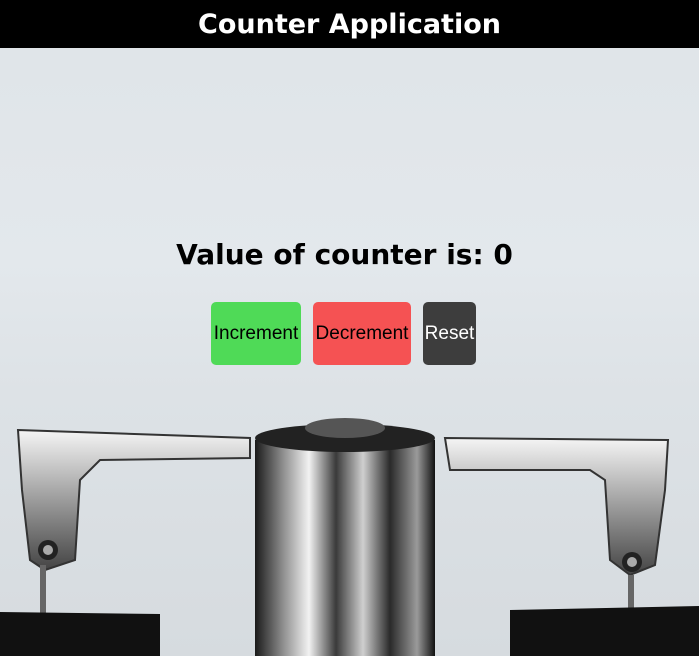 This screenshot has height=656, width=699. I want to click on reset-button: Reset, so click(449, 333).